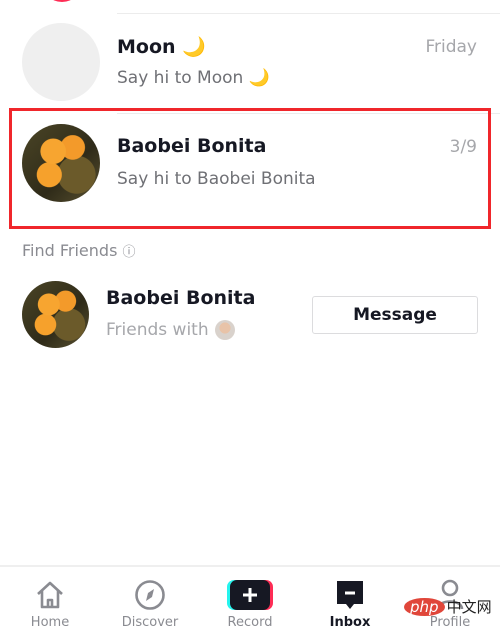 Image resolution: width=500 pixels, height=639 pixels. What do you see at coordinates (161, 47) in the screenshot?
I see `conversation-name: Moon 🌙` at bounding box center [161, 47].